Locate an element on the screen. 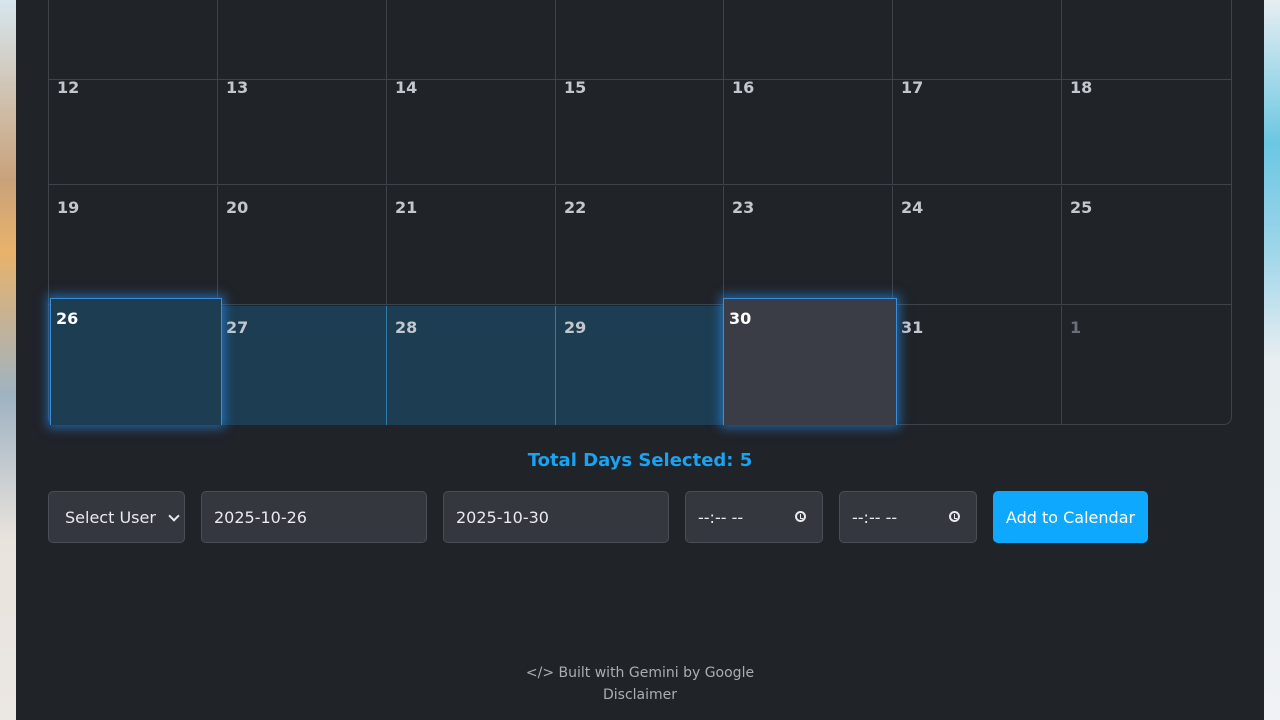 Image resolution: width=1280 pixels, height=720 pixels. day-number: 26 is located at coordinates (67, 318).